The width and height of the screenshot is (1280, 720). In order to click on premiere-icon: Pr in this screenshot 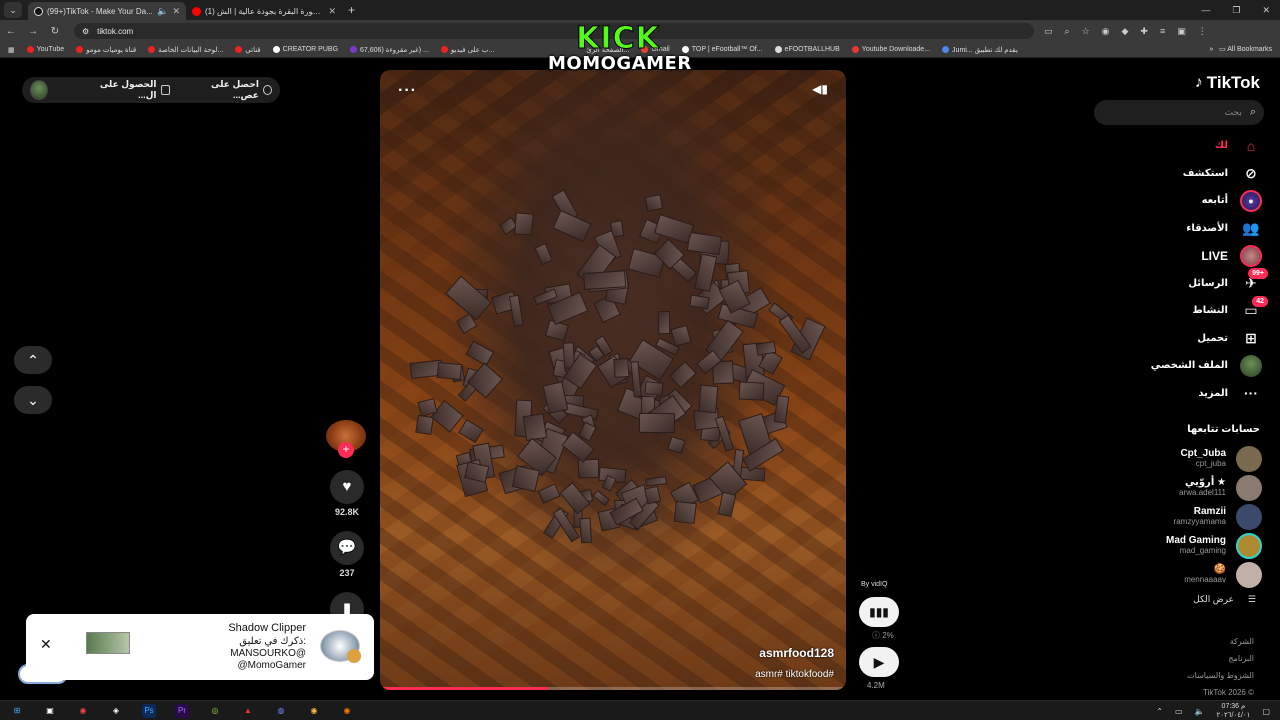, I will do `click(182, 710)`.